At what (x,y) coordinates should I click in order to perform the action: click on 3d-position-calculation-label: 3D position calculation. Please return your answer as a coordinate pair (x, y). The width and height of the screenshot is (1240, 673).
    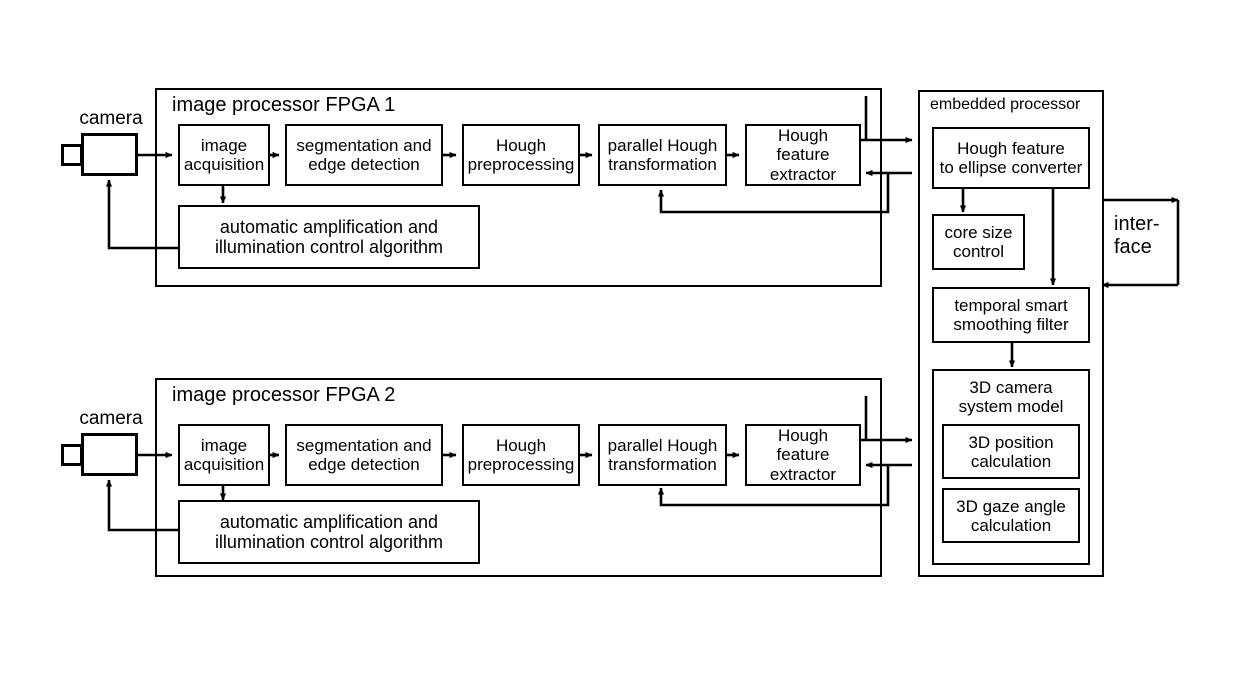
    Looking at the image, I should click on (1011, 451).